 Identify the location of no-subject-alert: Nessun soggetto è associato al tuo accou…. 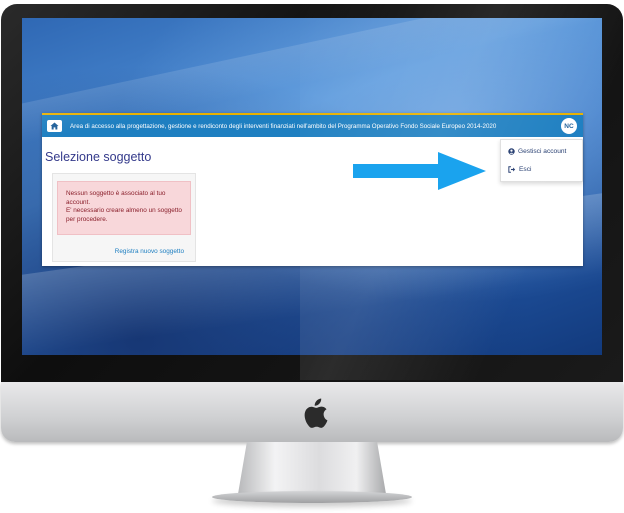
(124, 208).